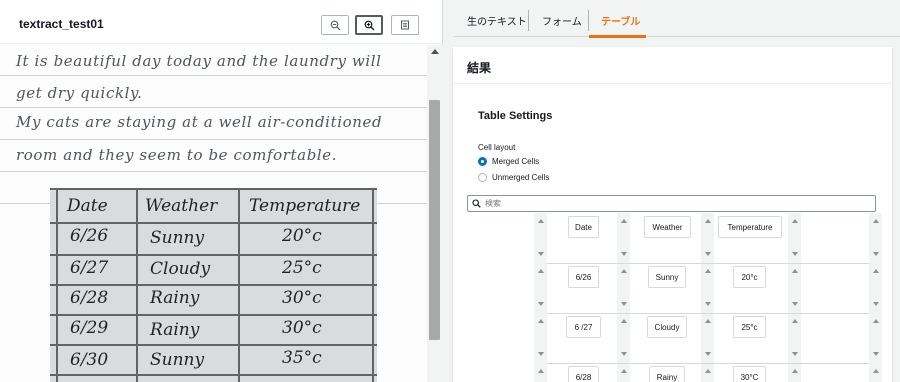  What do you see at coordinates (672, 65) in the screenshot?
I see `results-header: 結果` at bounding box center [672, 65].